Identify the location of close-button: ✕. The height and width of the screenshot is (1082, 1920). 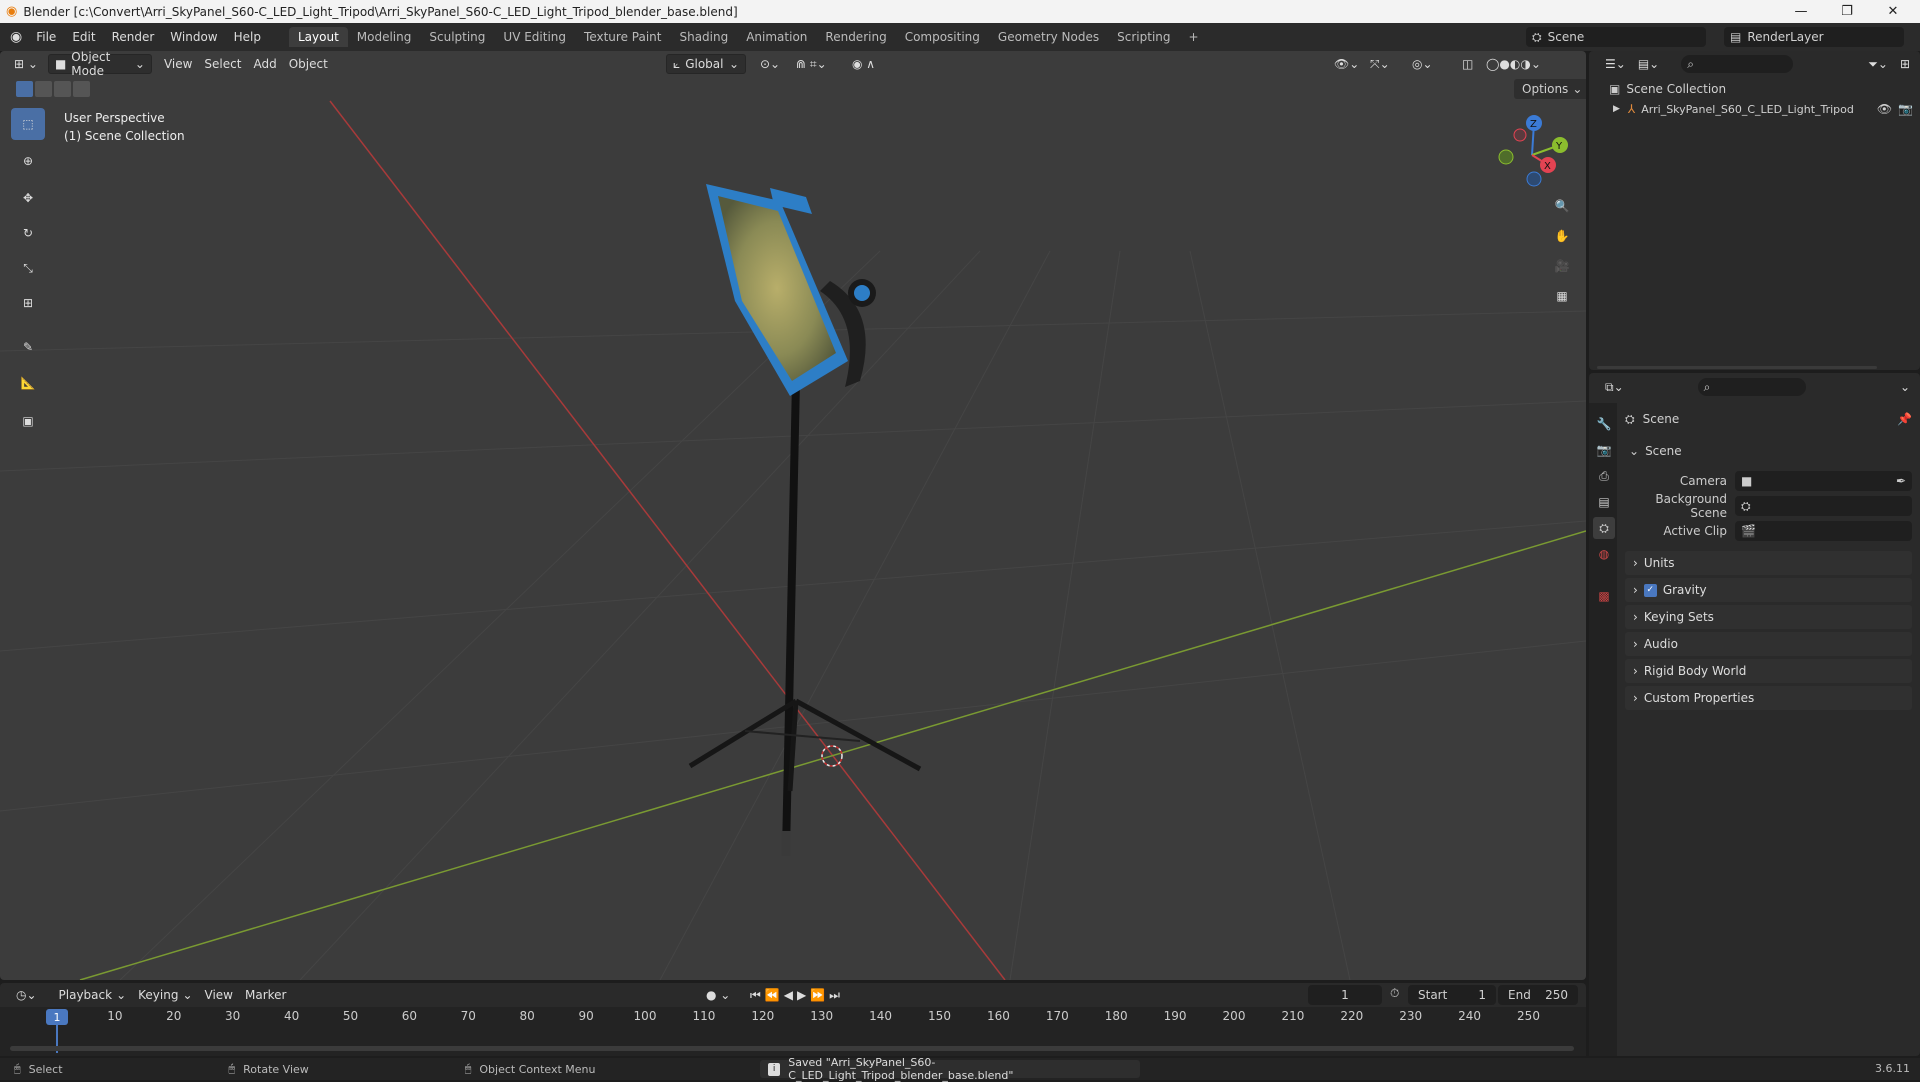
(1893, 11).